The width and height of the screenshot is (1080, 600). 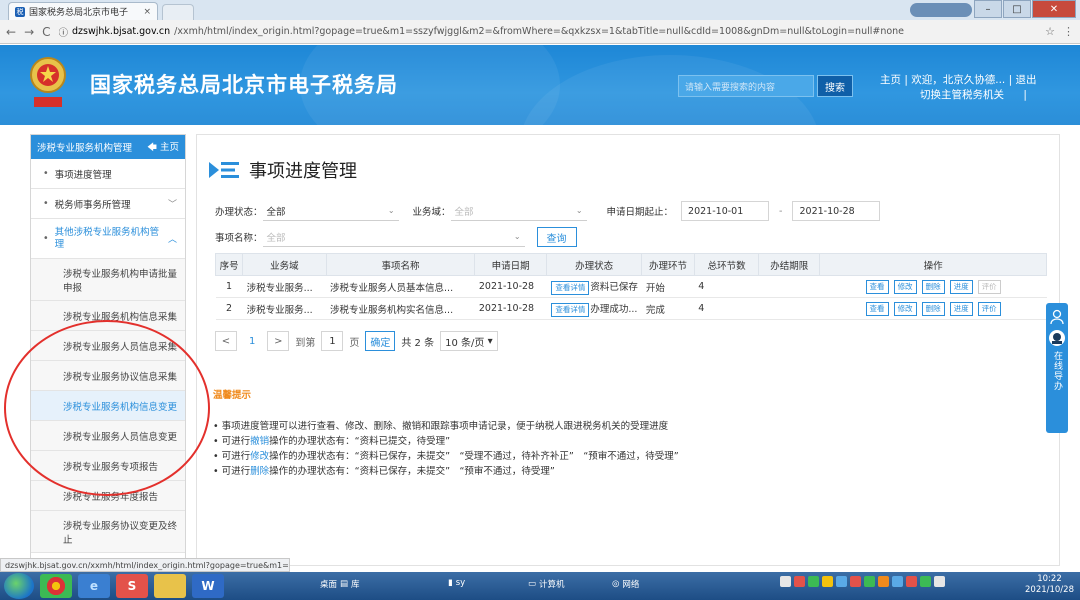 What do you see at coordinates (226, 341) in the screenshot?
I see `prev-page-button: <` at bounding box center [226, 341].